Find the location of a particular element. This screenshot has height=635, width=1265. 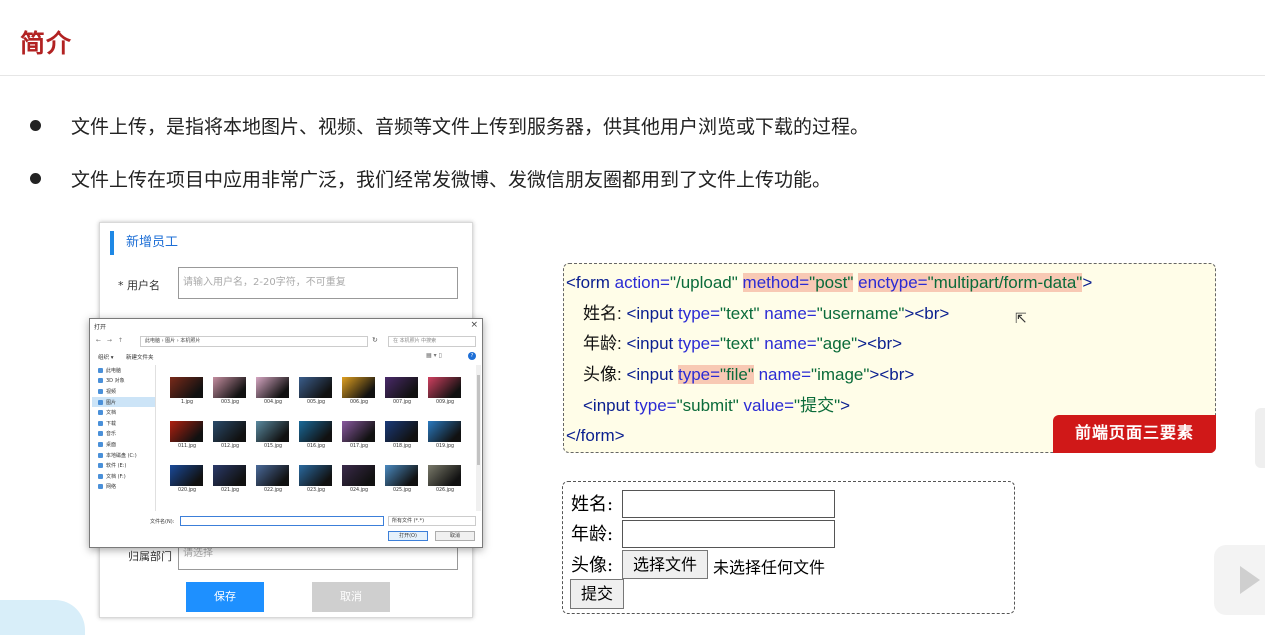

sidebar-item: 图片 is located at coordinates (123, 402).